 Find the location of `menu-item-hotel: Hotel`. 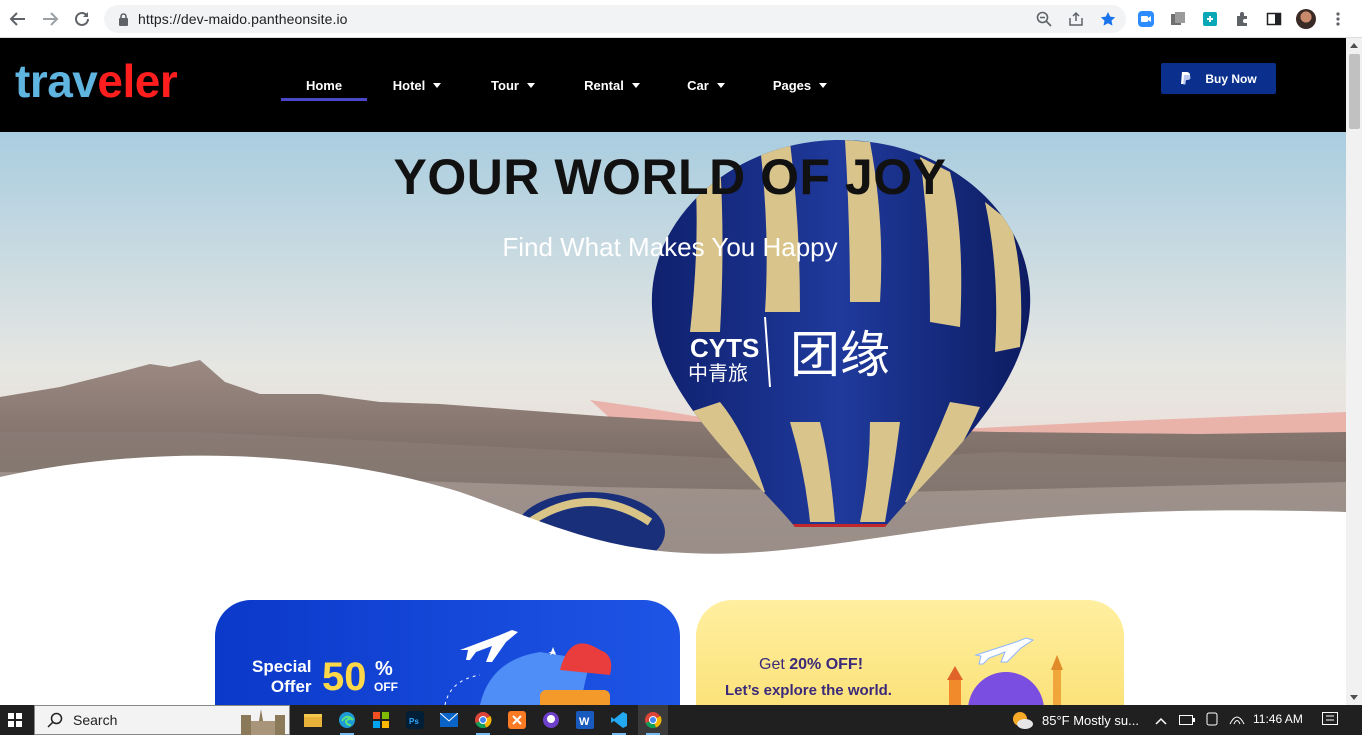

menu-item-hotel: Hotel is located at coordinates (417, 85).